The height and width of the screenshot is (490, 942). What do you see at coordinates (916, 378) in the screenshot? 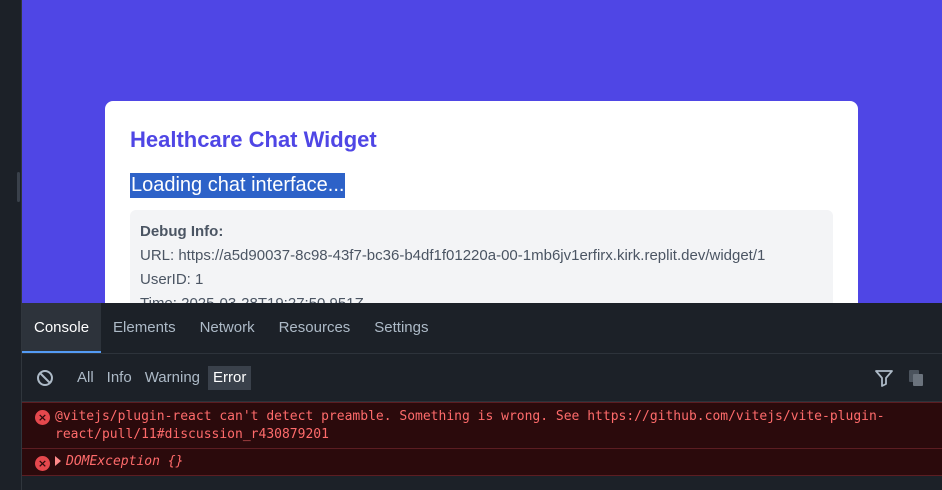
I see `copy-icon` at bounding box center [916, 378].